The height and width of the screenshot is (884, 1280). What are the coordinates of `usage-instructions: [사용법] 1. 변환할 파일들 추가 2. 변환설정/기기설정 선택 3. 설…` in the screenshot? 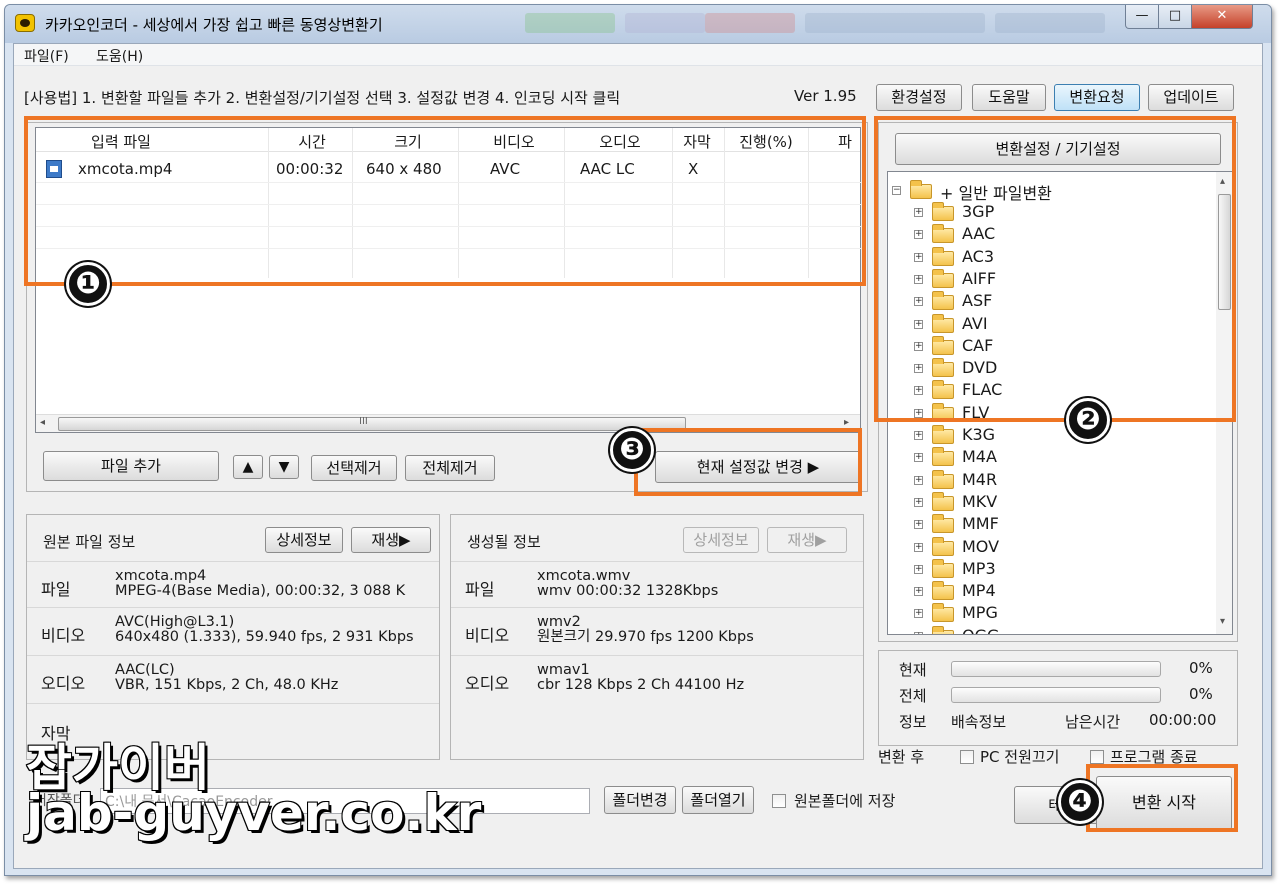 It's located at (322, 98).